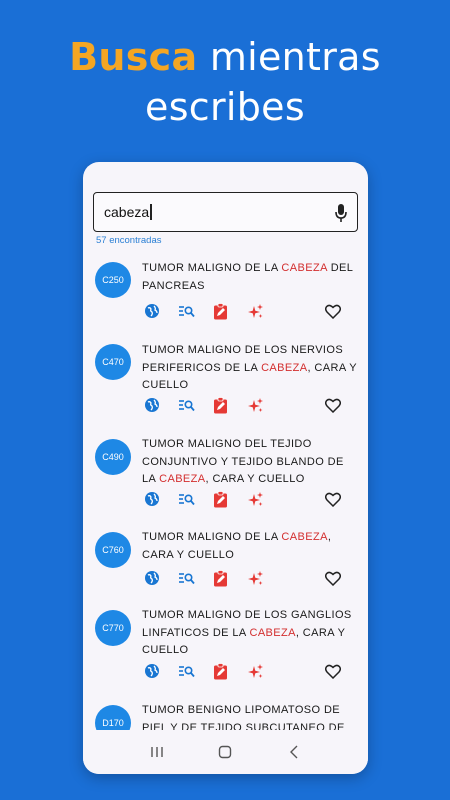  What do you see at coordinates (113, 550) in the screenshot?
I see `code-badge: C760` at bounding box center [113, 550].